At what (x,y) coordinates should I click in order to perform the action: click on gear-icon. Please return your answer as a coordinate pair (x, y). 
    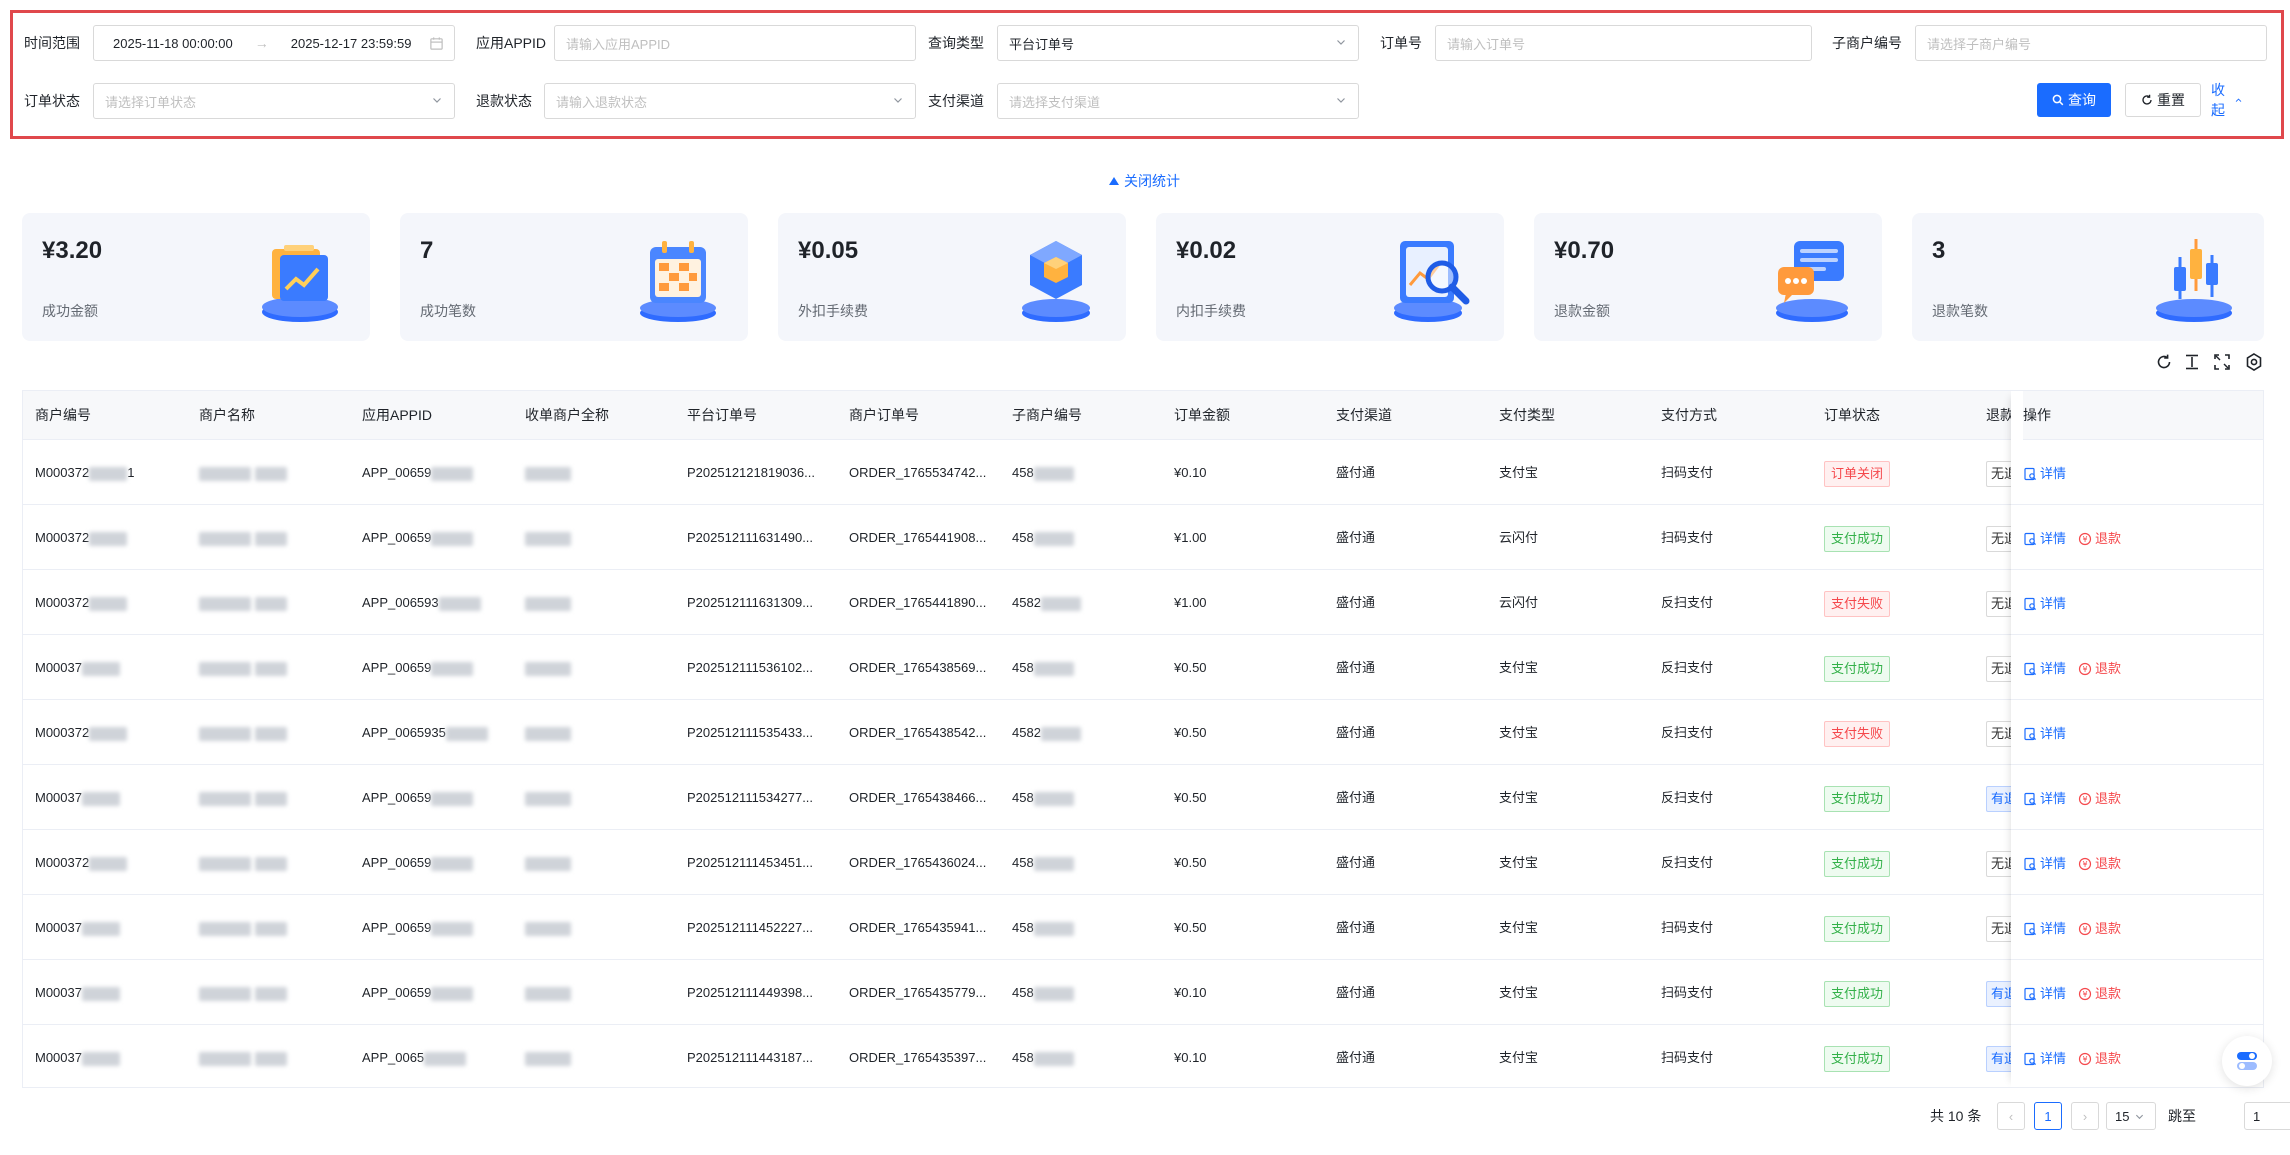
    Looking at the image, I should click on (2254, 362).